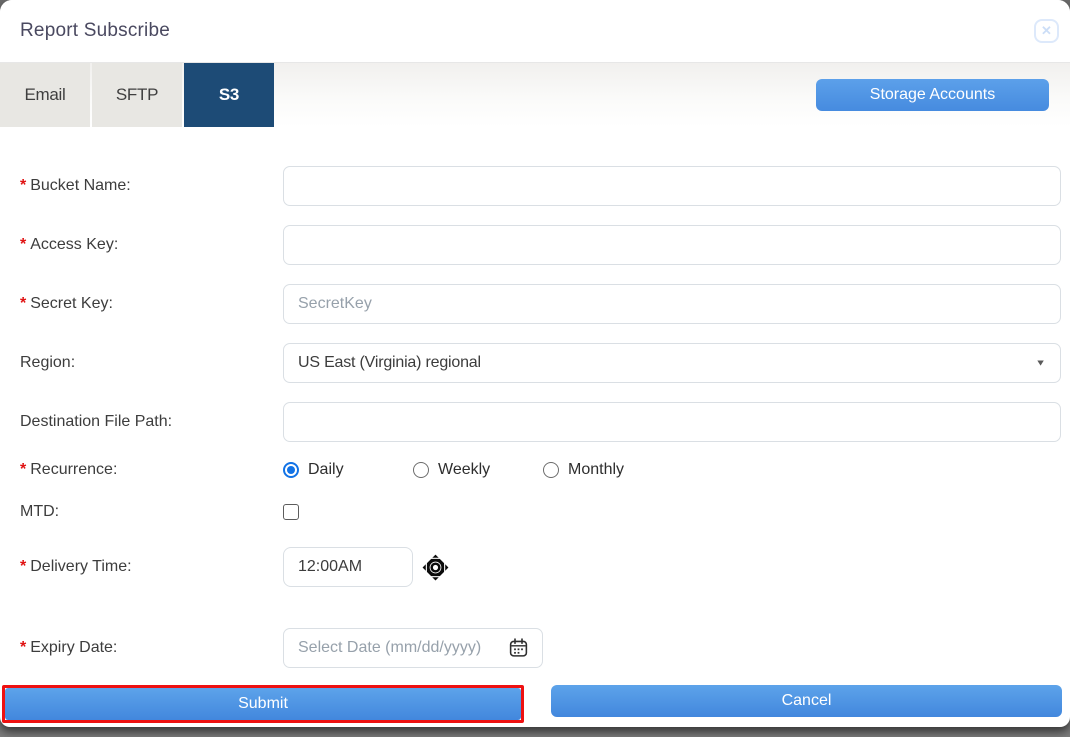 This screenshot has width=1070, height=737. I want to click on delivery-time-input, so click(348, 567).